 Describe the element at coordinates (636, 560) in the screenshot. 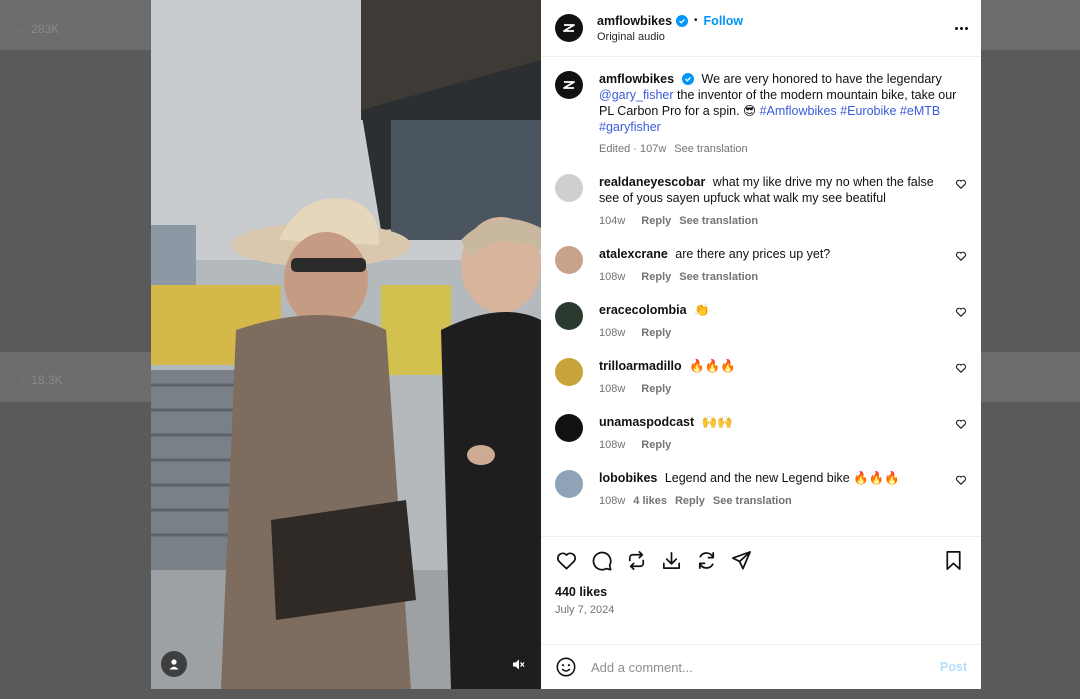

I see `repost-icon` at that location.